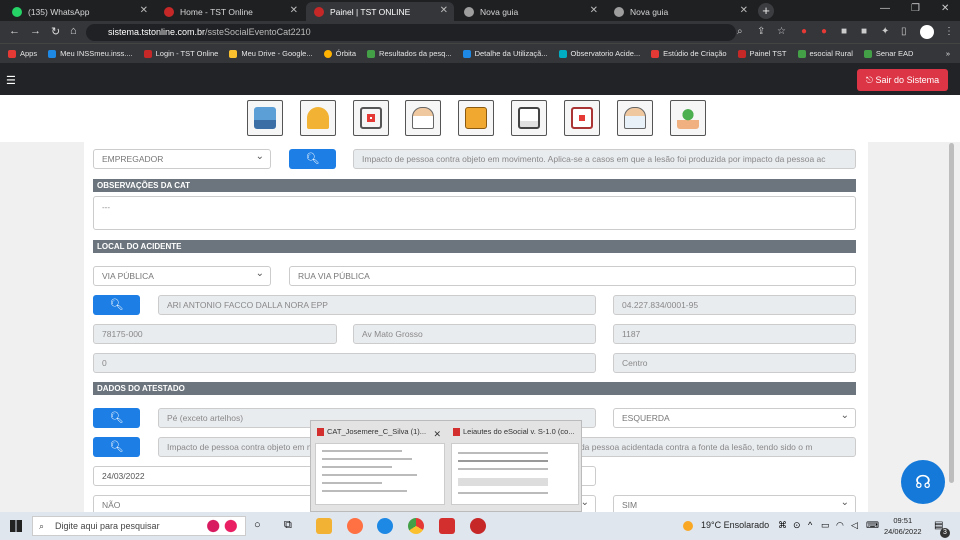 The image size is (960, 540). Describe the element at coordinates (781, 31) in the screenshot. I see `star-icon: ☆` at that location.